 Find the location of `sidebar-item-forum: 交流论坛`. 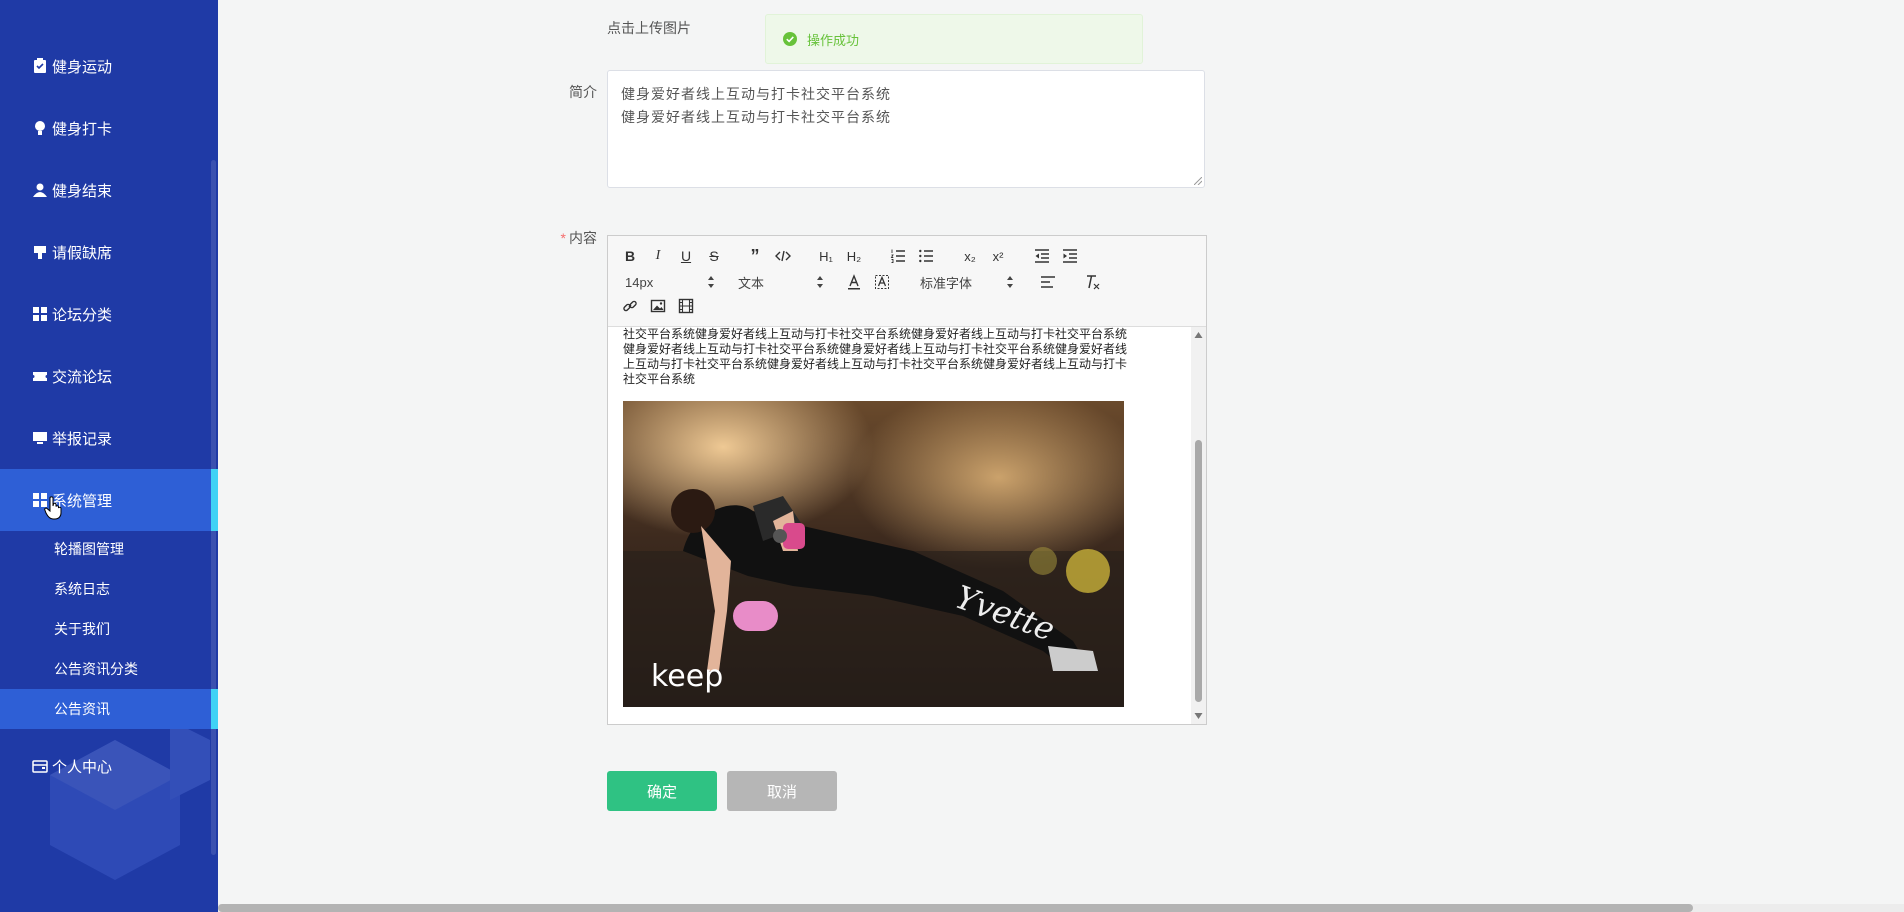

sidebar-item-forum: 交流论坛 is located at coordinates (109, 376).